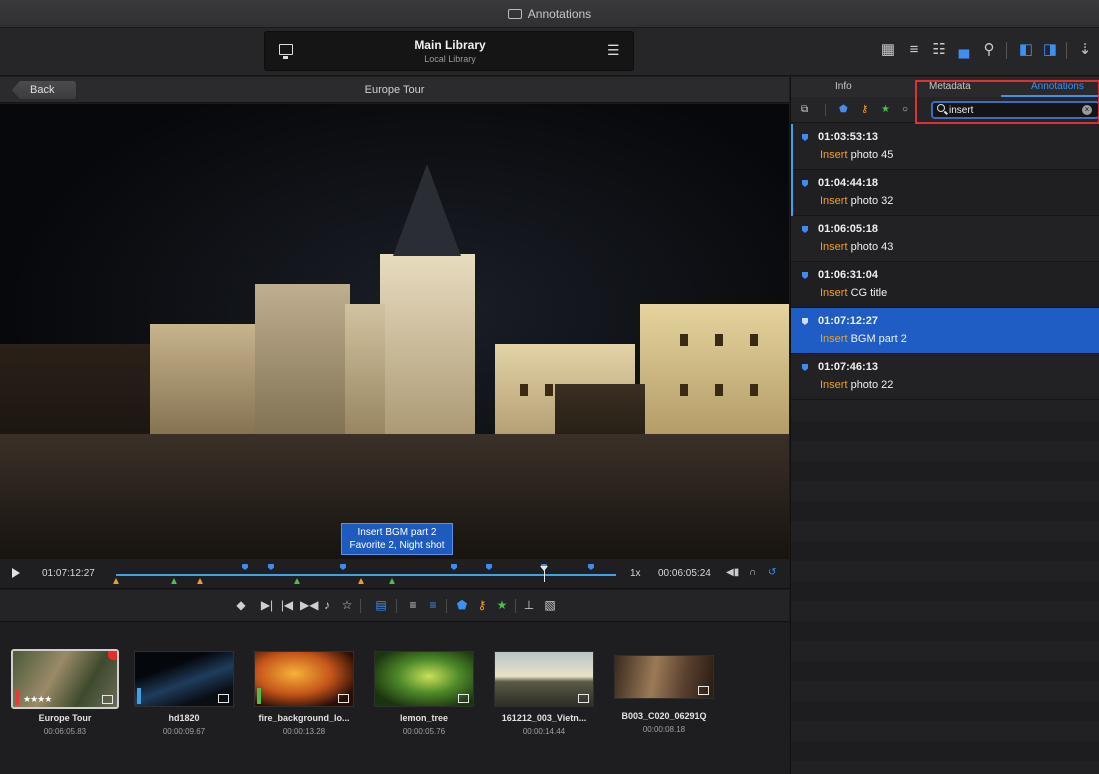 The width and height of the screenshot is (1099, 774). I want to click on annotation-row: 01:03:53:13 Insert photo 45, so click(945, 147).